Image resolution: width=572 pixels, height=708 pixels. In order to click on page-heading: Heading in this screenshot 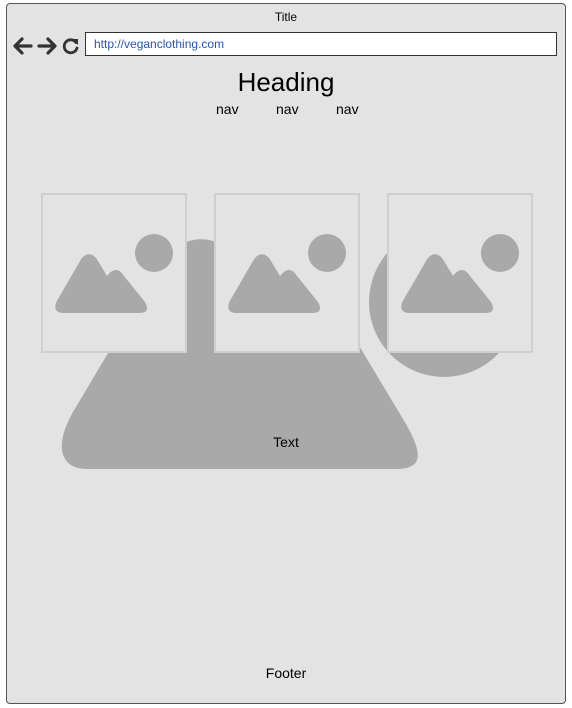, I will do `click(286, 82)`.